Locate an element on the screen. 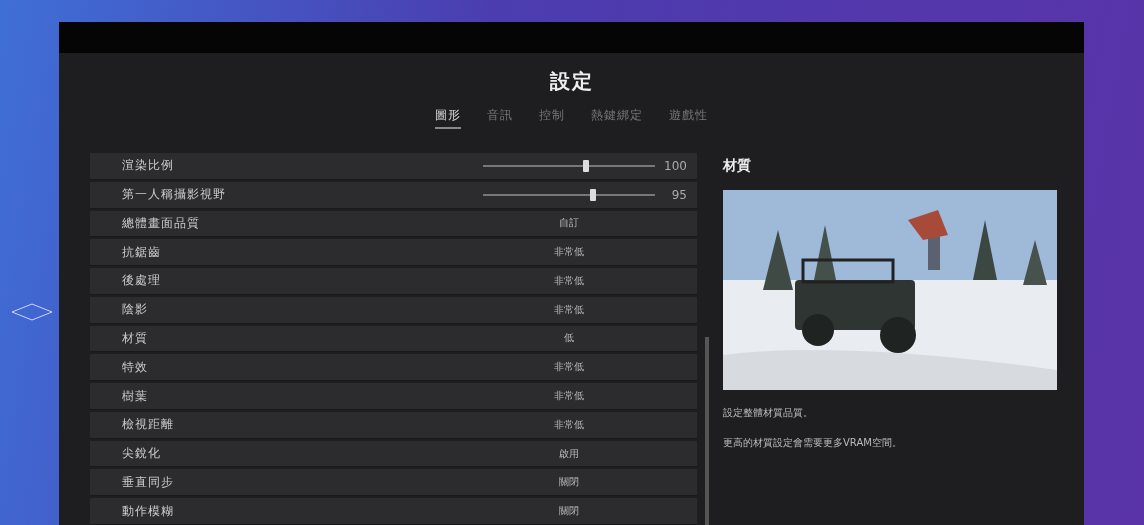 This screenshot has height=525, width=1144. setting-row: 材質 低 is located at coordinates (393, 339).